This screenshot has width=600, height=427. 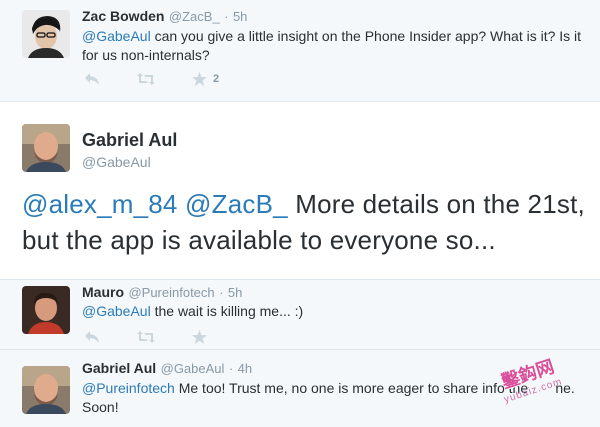 What do you see at coordinates (216, 79) in the screenshot?
I see `favorite-count: 2` at bounding box center [216, 79].